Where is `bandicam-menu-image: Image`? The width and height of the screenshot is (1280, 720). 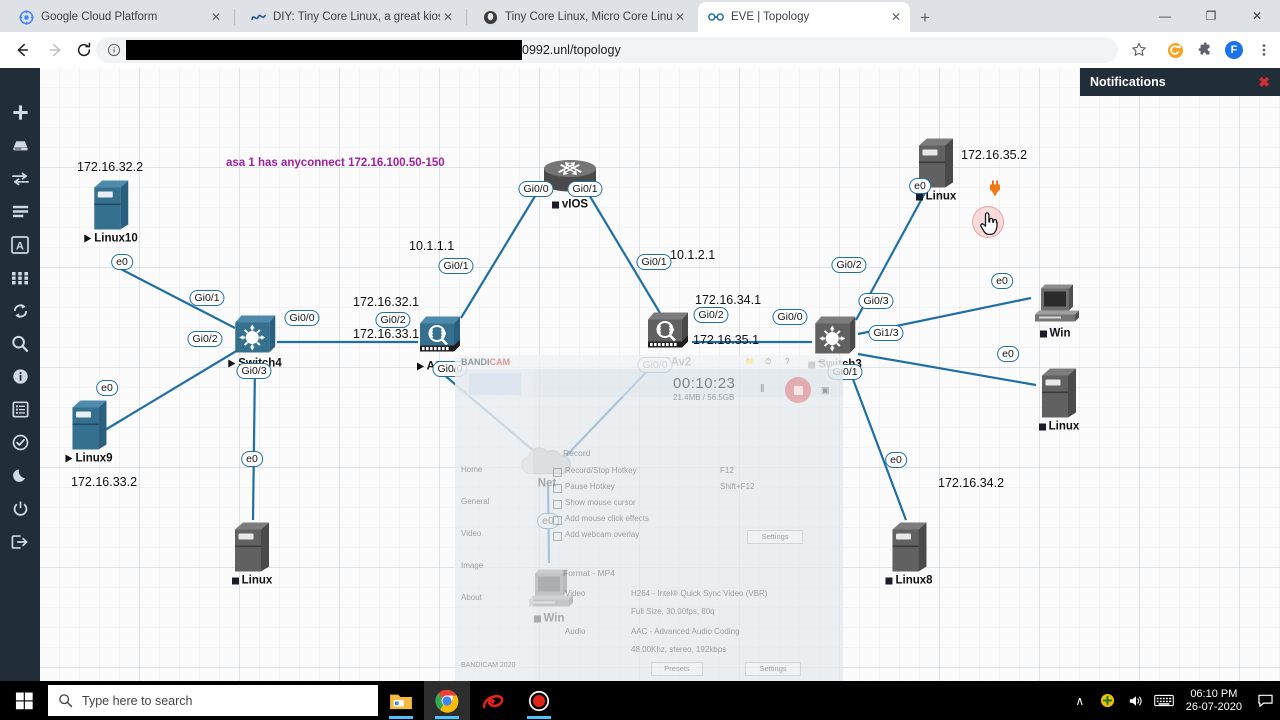
bandicam-menu-image: Image is located at coordinates (472, 565).